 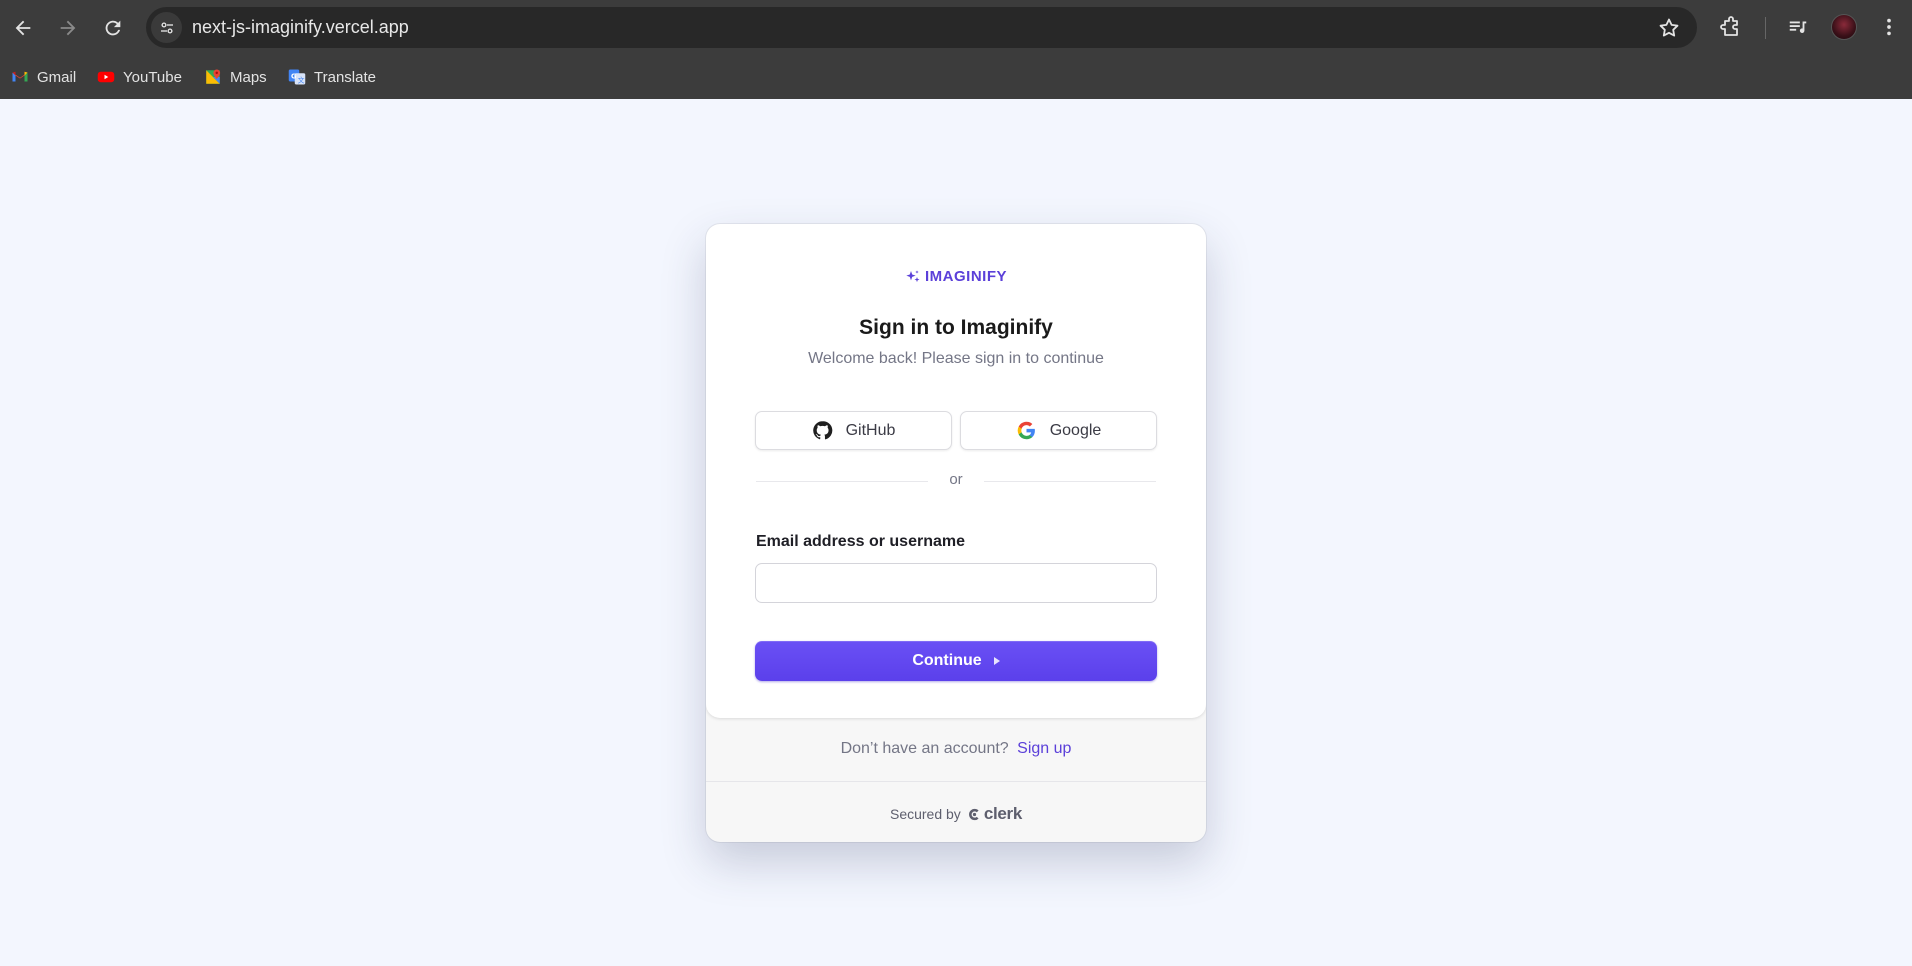 I want to click on or-separator: or, so click(x=956, y=479).